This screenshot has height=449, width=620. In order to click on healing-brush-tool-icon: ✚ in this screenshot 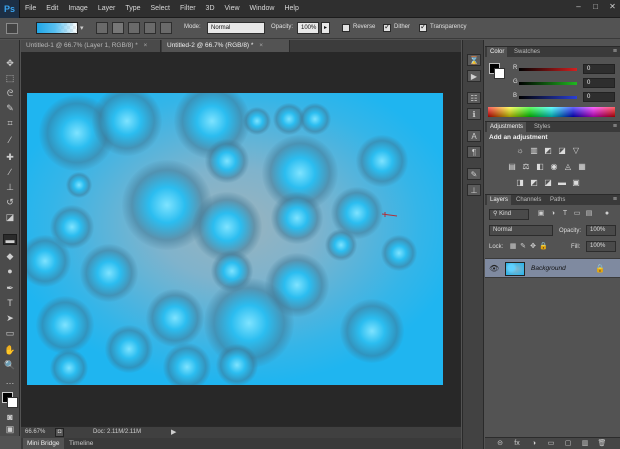, I will do `click(10, 157)`.